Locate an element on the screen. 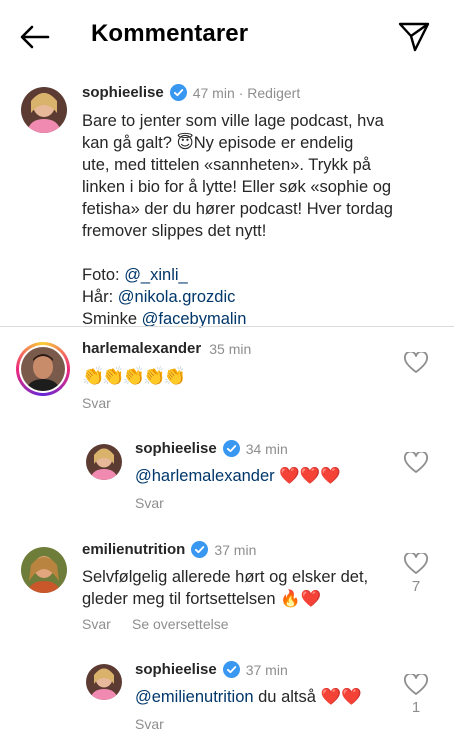  hair-credit: Hår: @nikola.grozdic is located at coordinates (257, 297).